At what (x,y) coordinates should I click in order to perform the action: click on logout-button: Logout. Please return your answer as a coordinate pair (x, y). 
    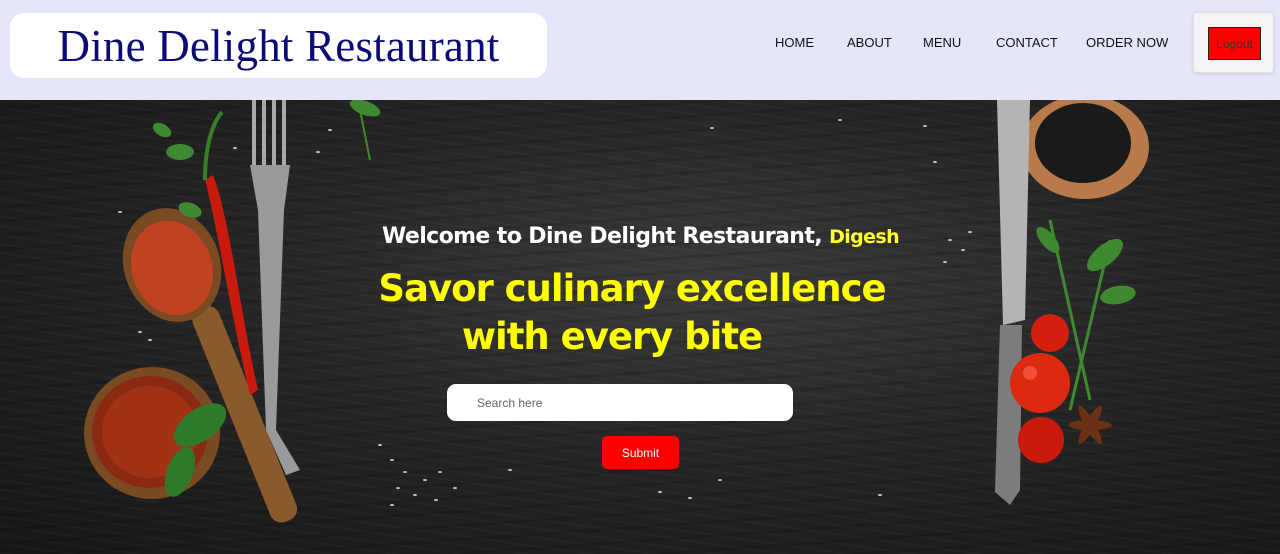
    Looking at the image, I should click on (1234, 43).